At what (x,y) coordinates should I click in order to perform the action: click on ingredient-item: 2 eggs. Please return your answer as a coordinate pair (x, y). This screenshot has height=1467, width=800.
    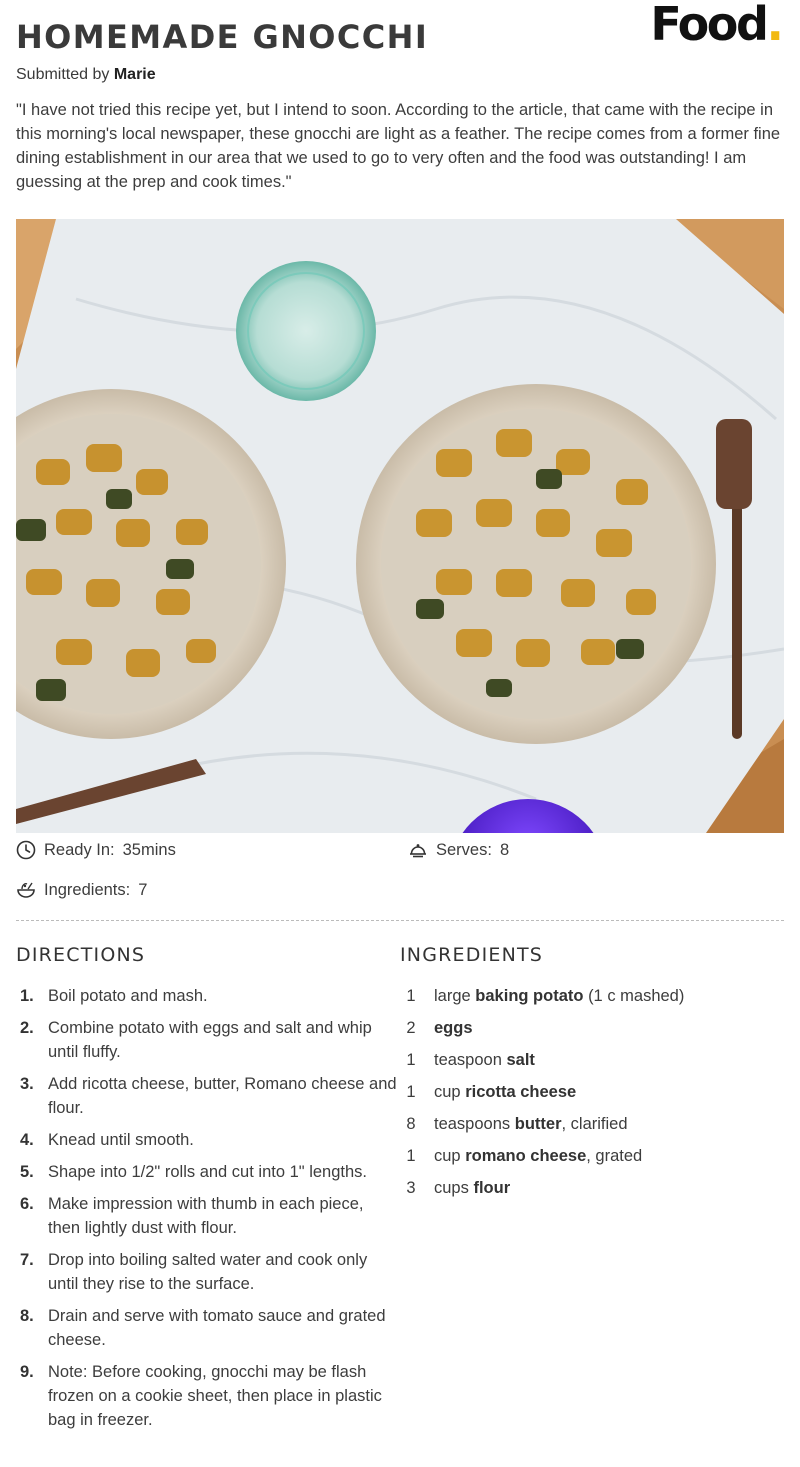
    Looking at the image, I should click on (592, 1028).